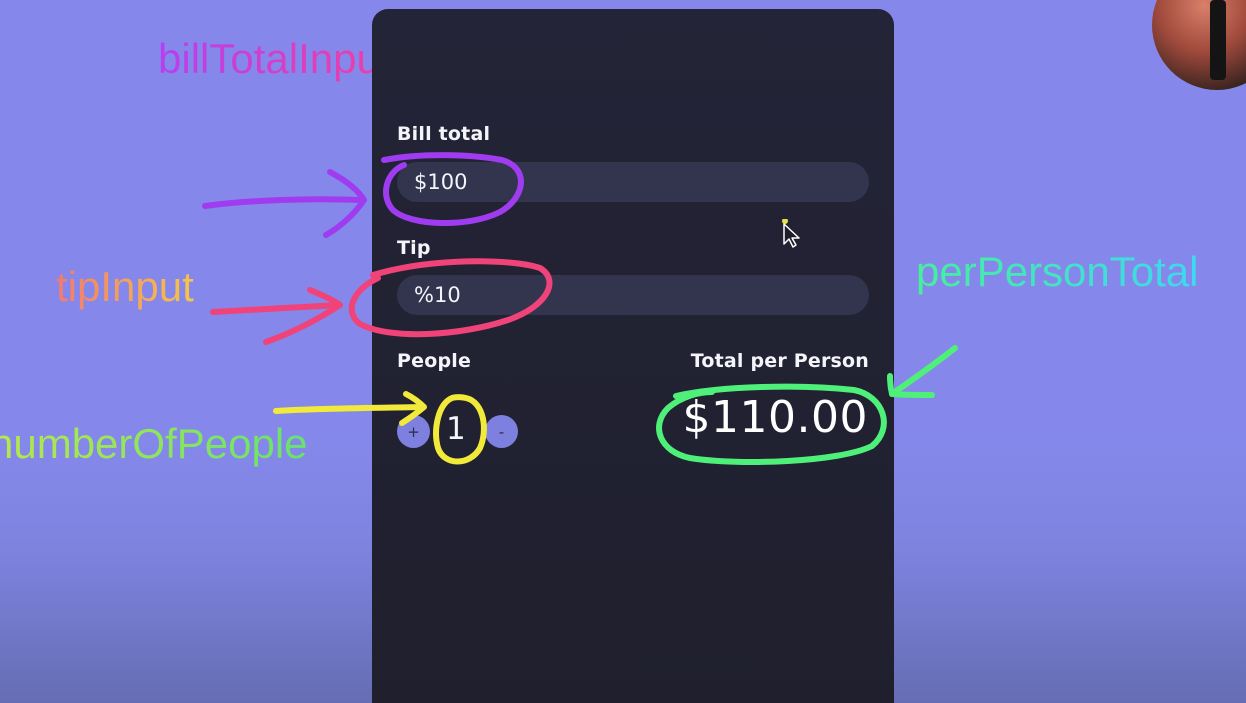 The image size is (1246, 703). What do you see at coordinates (456, 429) in the screenshot?
I see `number-of-people: 1` at bounding box center [456, 429].